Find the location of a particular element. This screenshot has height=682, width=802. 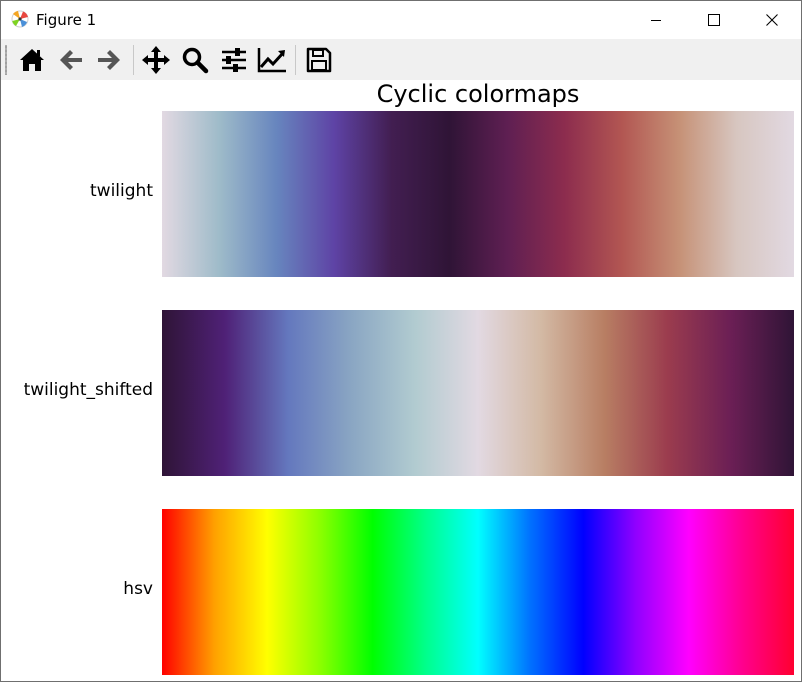

arrow-left-icon is located at coordinates (71, 60).